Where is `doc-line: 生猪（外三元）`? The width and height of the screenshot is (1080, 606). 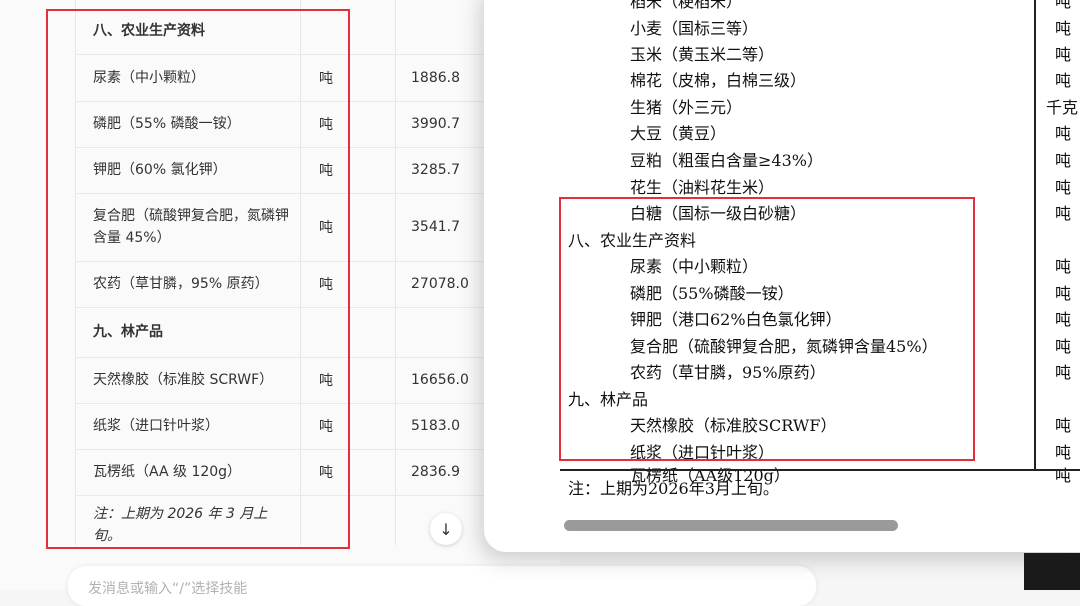 doc-line: 生猪（外三元） is located at coordinates (686, 107).